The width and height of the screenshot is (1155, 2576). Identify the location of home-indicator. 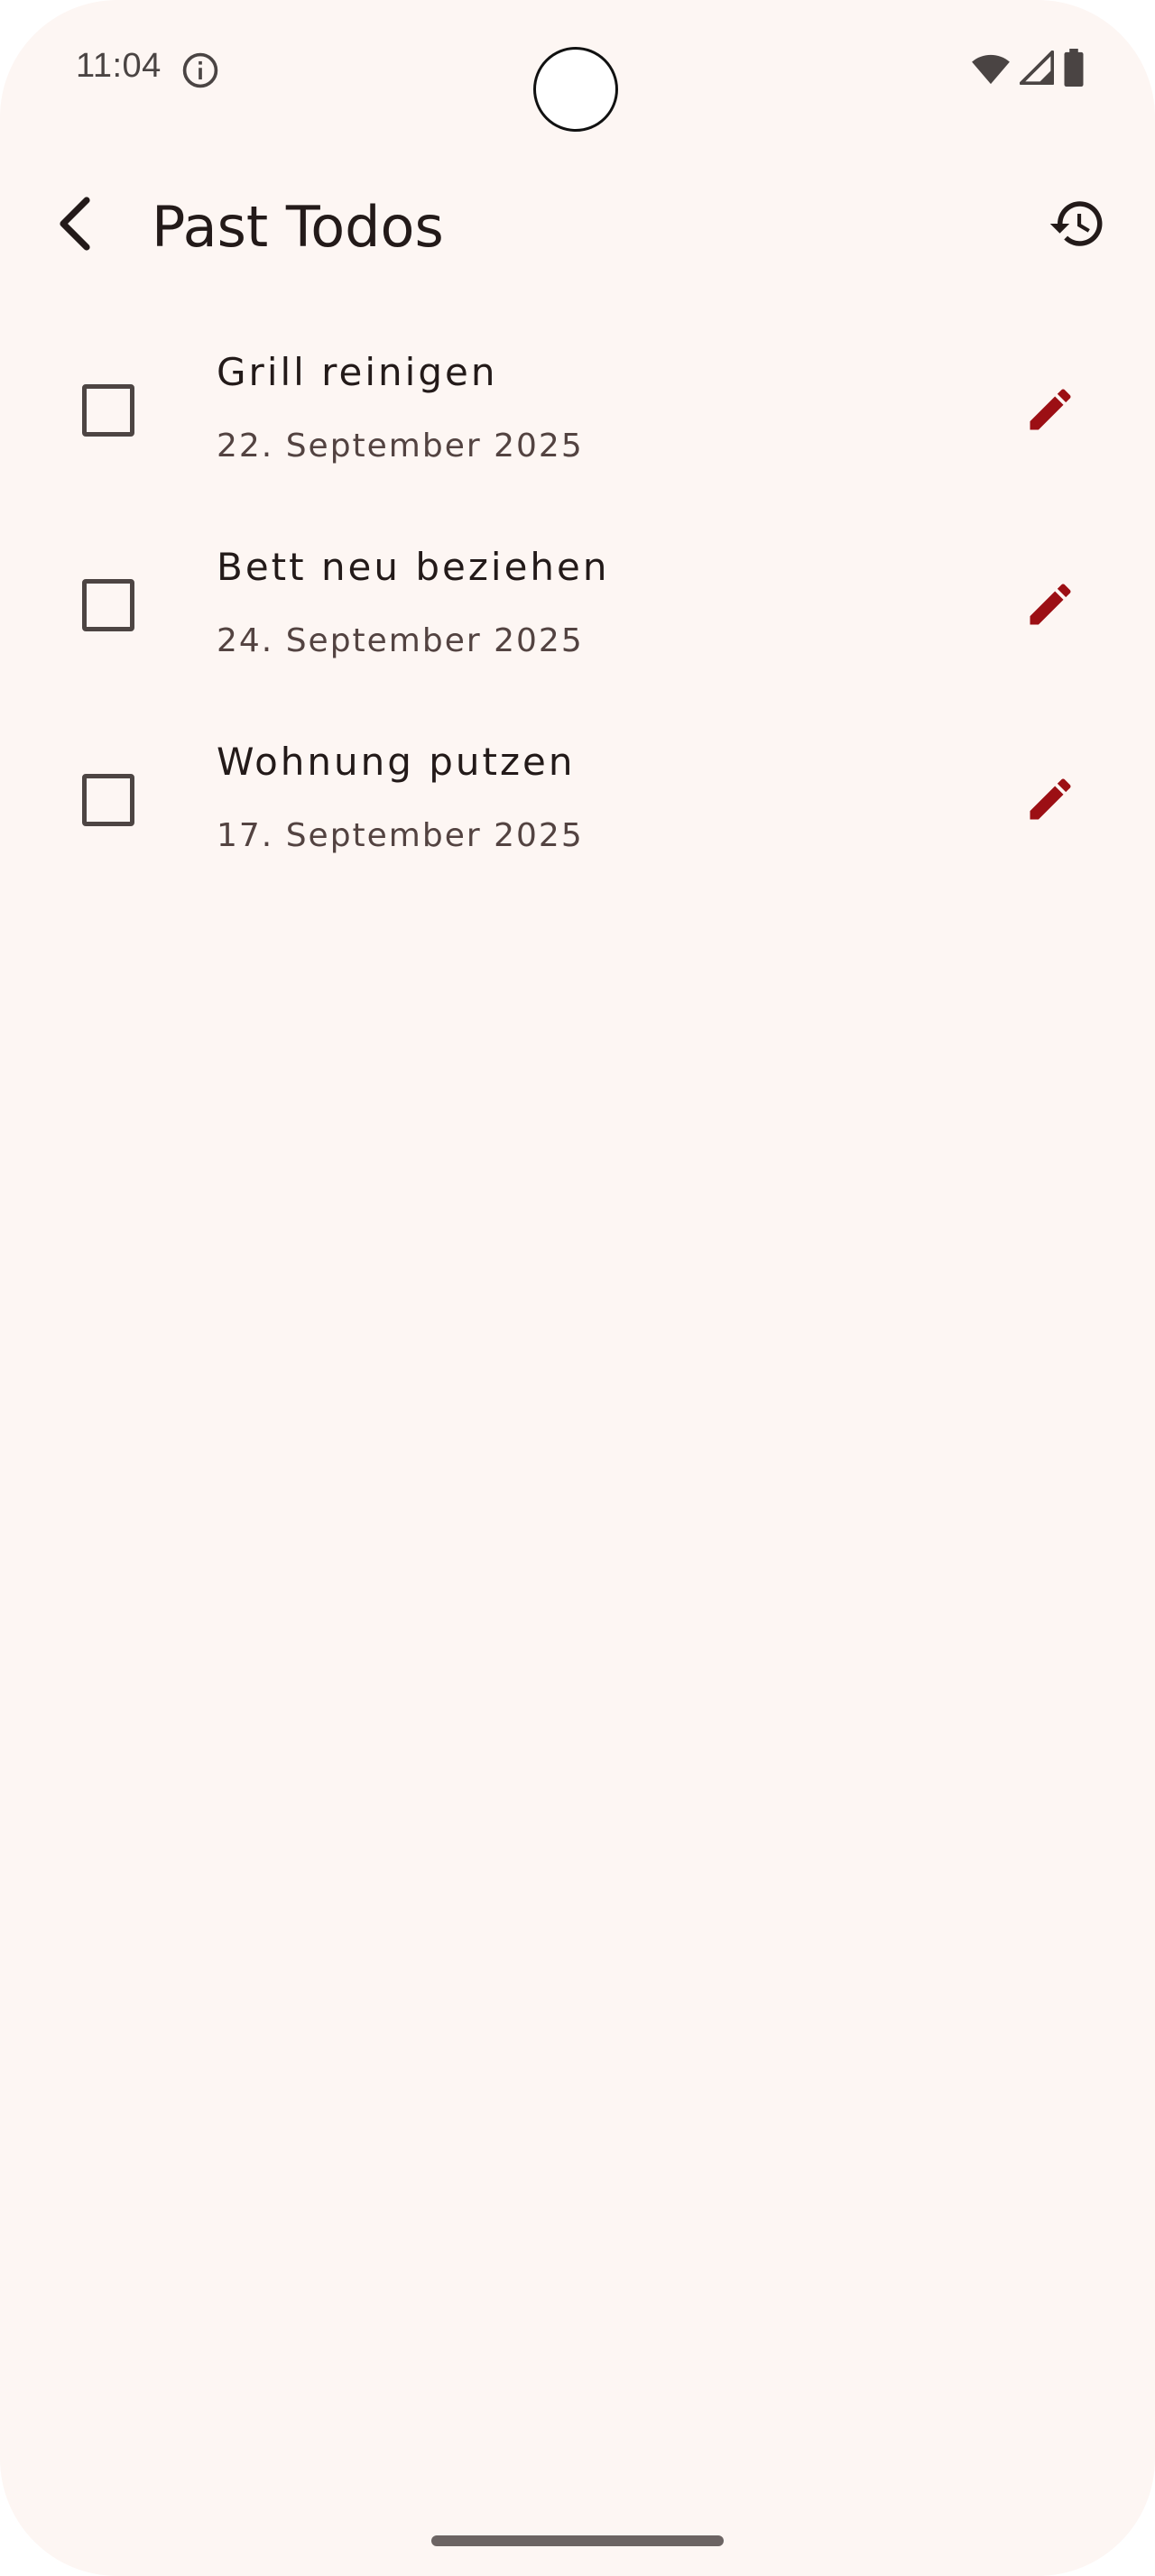
(577, 2540).